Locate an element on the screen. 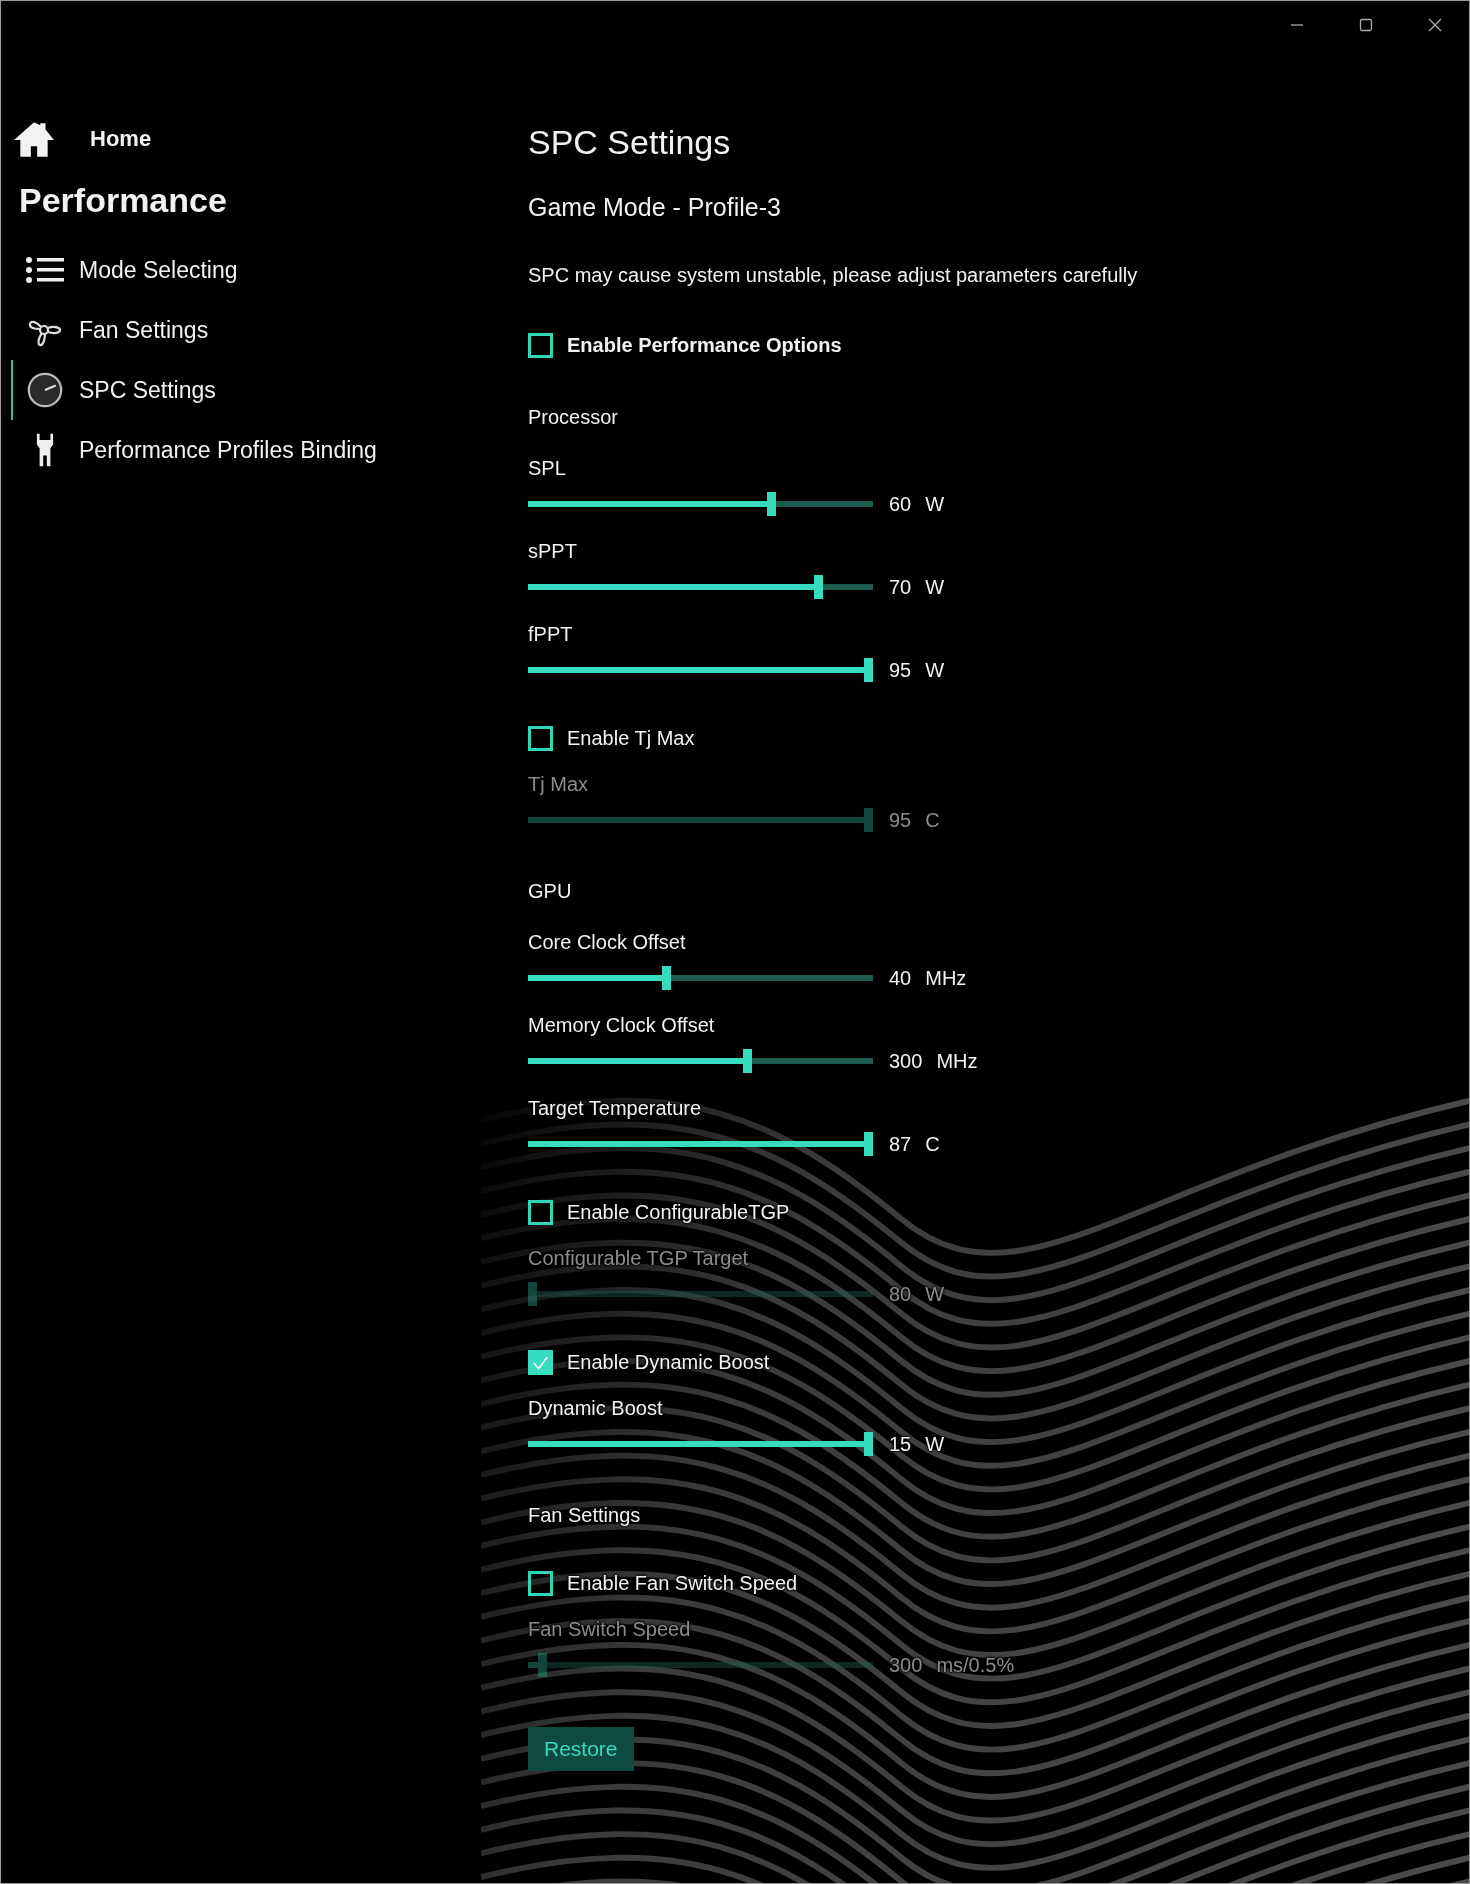 The height and width of the screenshot is (1884, 1470). checkbox: Enable ConfigurableTGP is located at coordinates (659, 1212).